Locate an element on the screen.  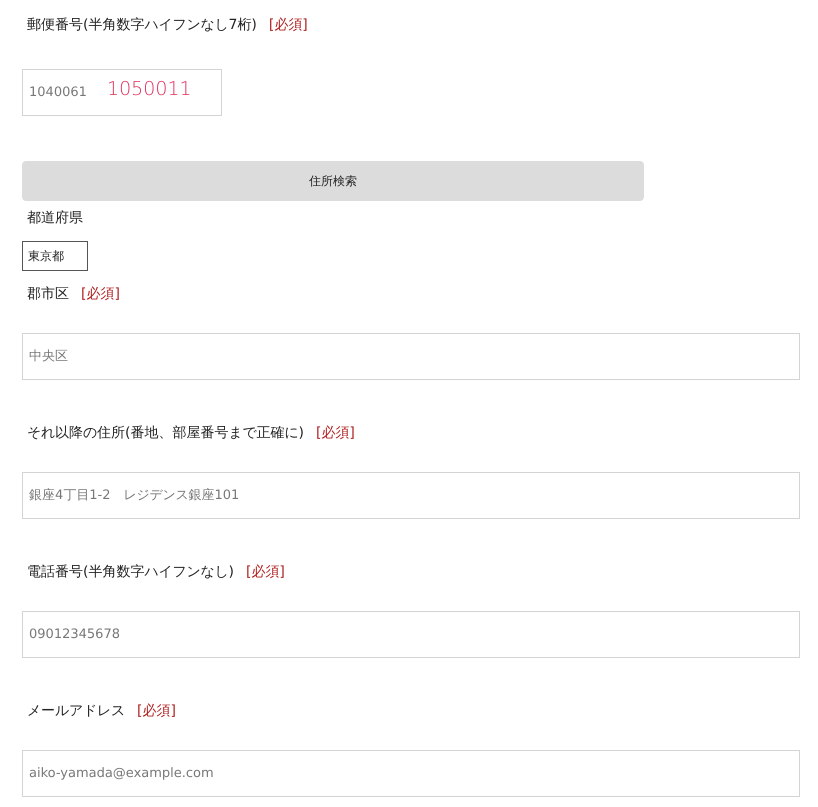
input-field: 中央区 is located at coordinates (411, 356).